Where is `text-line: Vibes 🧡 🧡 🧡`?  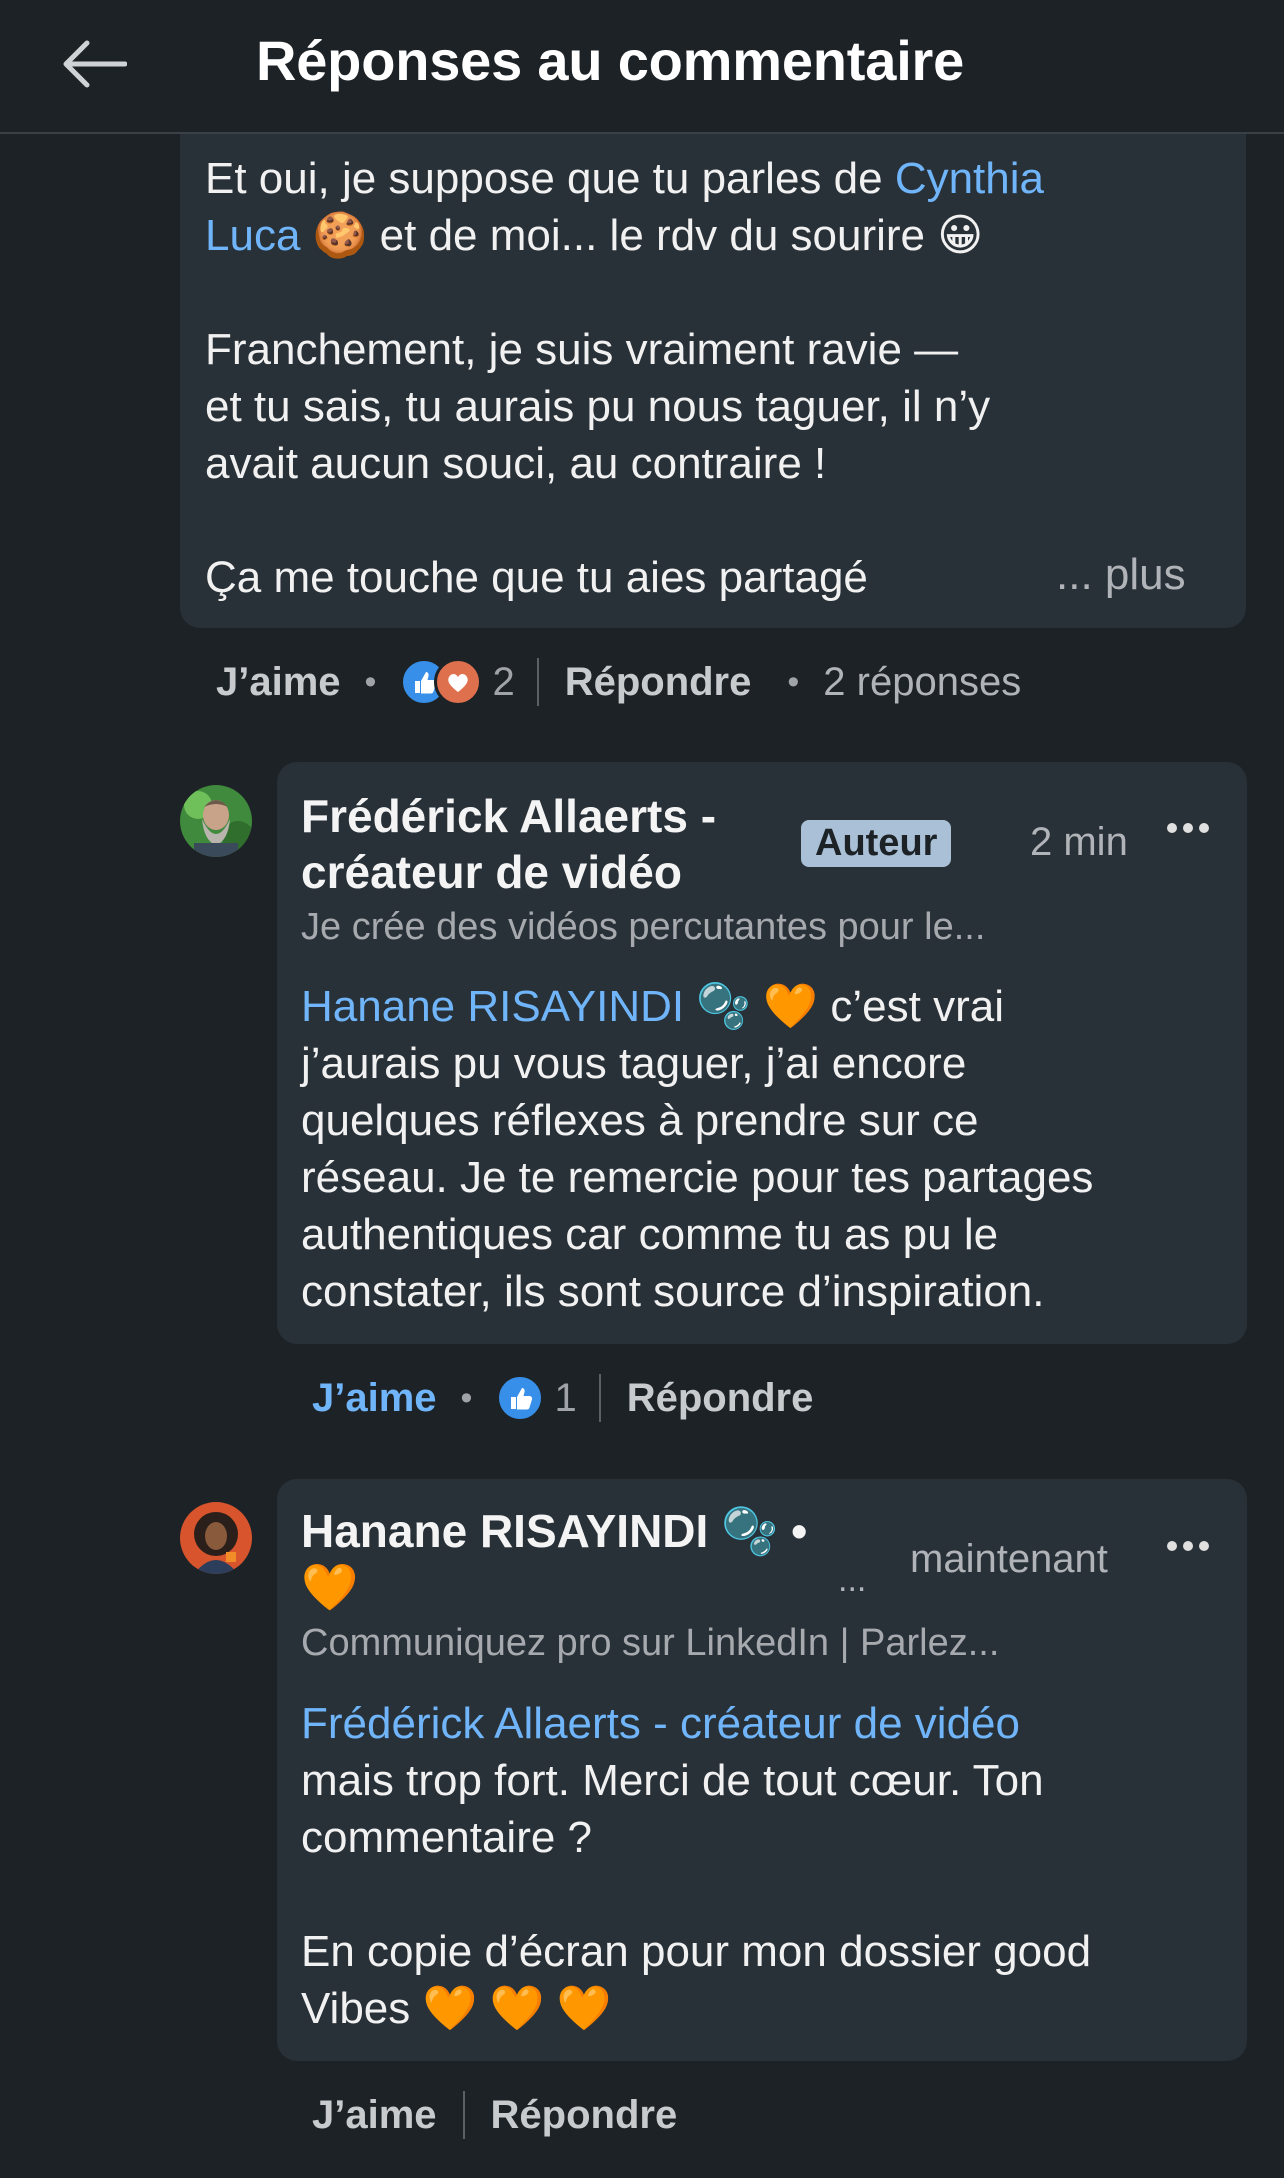
text-line: Vibes 🧡 🧡 🧡 is located at coordinates (766, 2008).